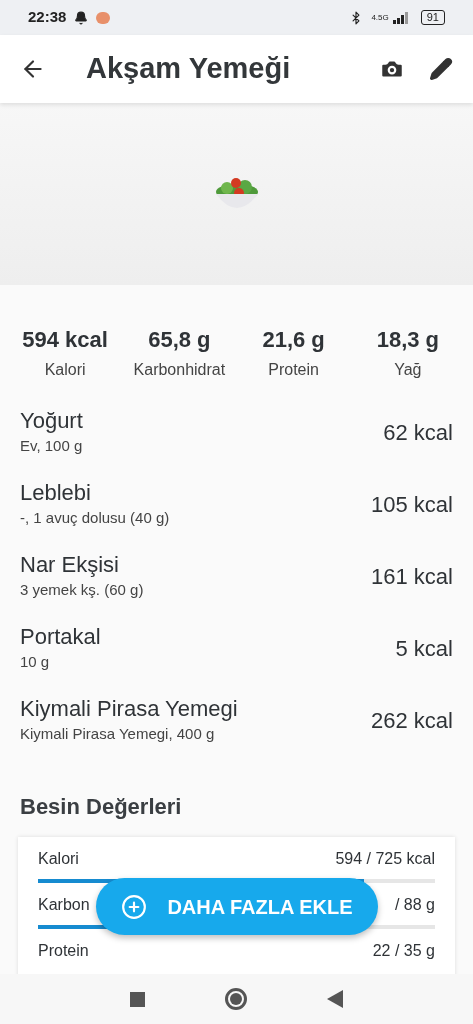 This screenshot has height=1024, width=473. Describe the element at coordinates (118, 733) in the screenshot. I see `food-detail: Kiymali Pirasa Yemegi, 400 g` at that location.